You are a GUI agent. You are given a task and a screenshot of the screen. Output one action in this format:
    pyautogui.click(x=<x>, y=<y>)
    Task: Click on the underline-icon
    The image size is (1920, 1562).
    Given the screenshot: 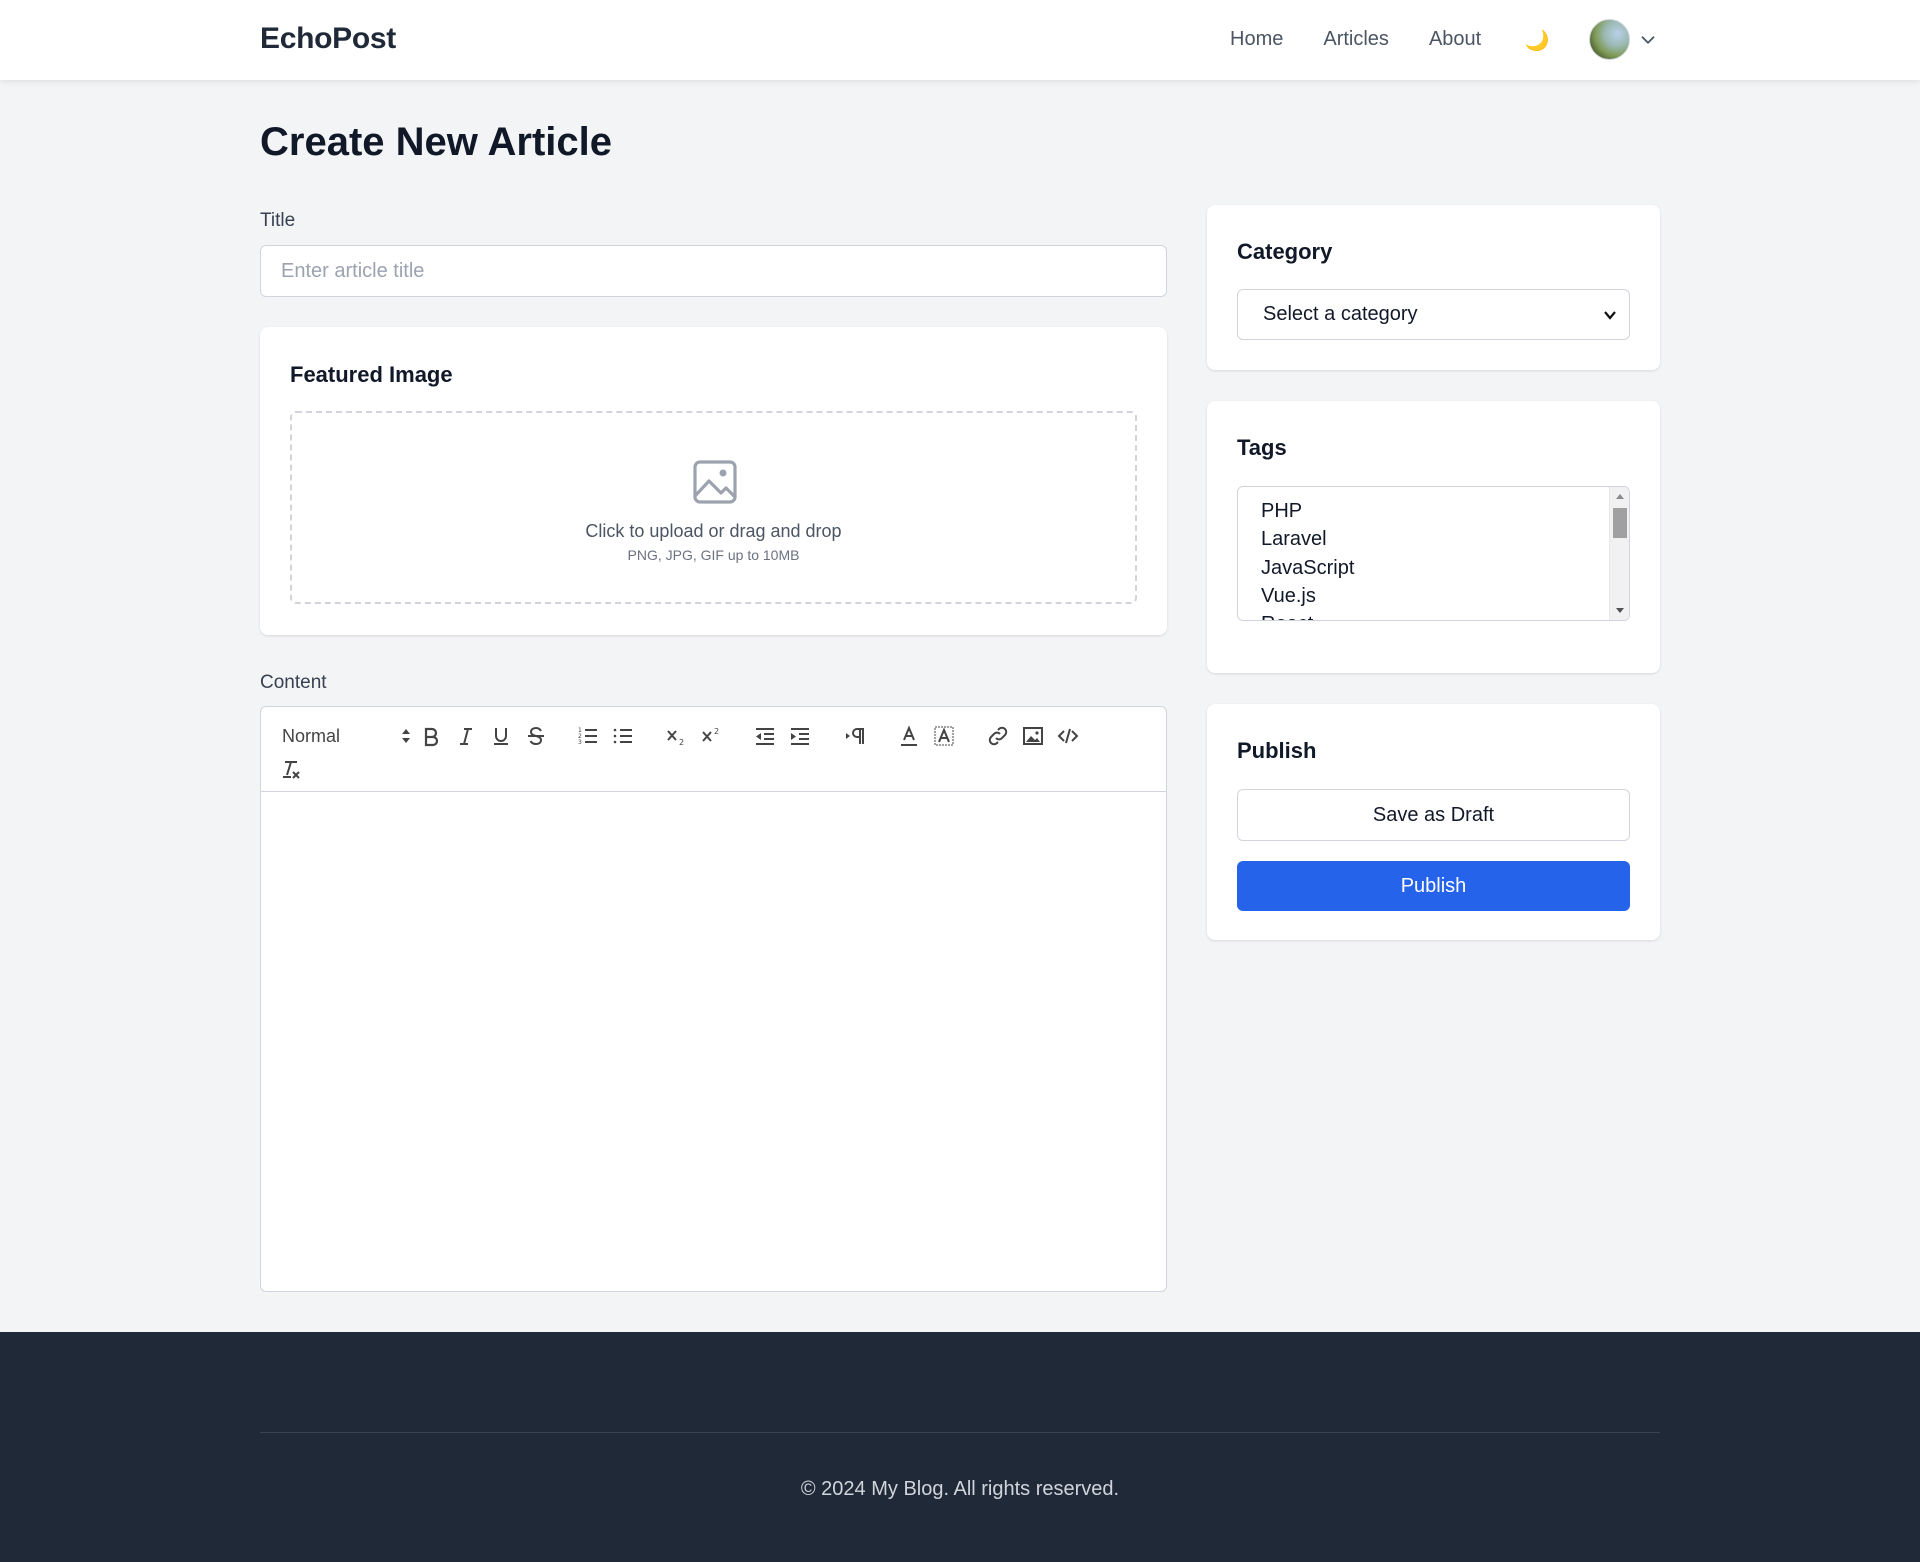 What is the action you would take?
    pyautogui.click(x=501, y=736)
    